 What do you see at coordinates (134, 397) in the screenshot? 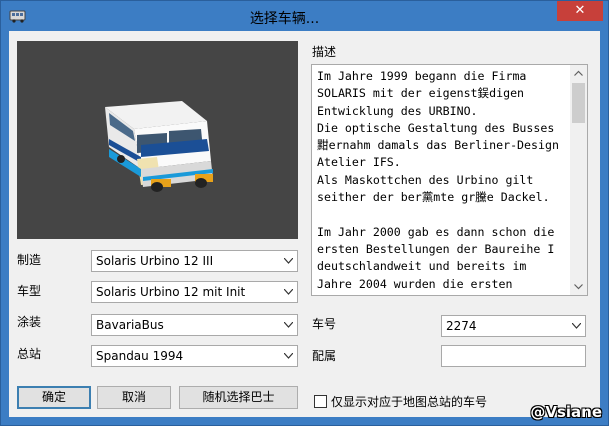
I see `cancel-button: 取消` at bounding box center [134, 397].